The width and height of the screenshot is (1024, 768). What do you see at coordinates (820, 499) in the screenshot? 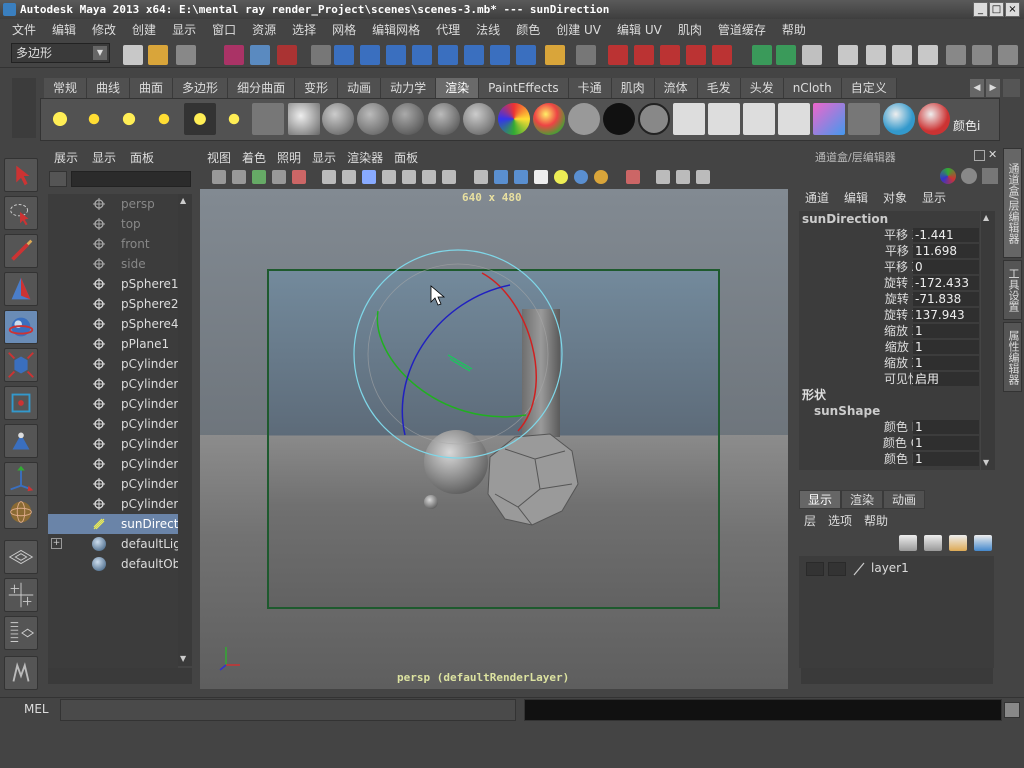
I see `layer-tab-display: 显示` at bounding box center [820, 499].